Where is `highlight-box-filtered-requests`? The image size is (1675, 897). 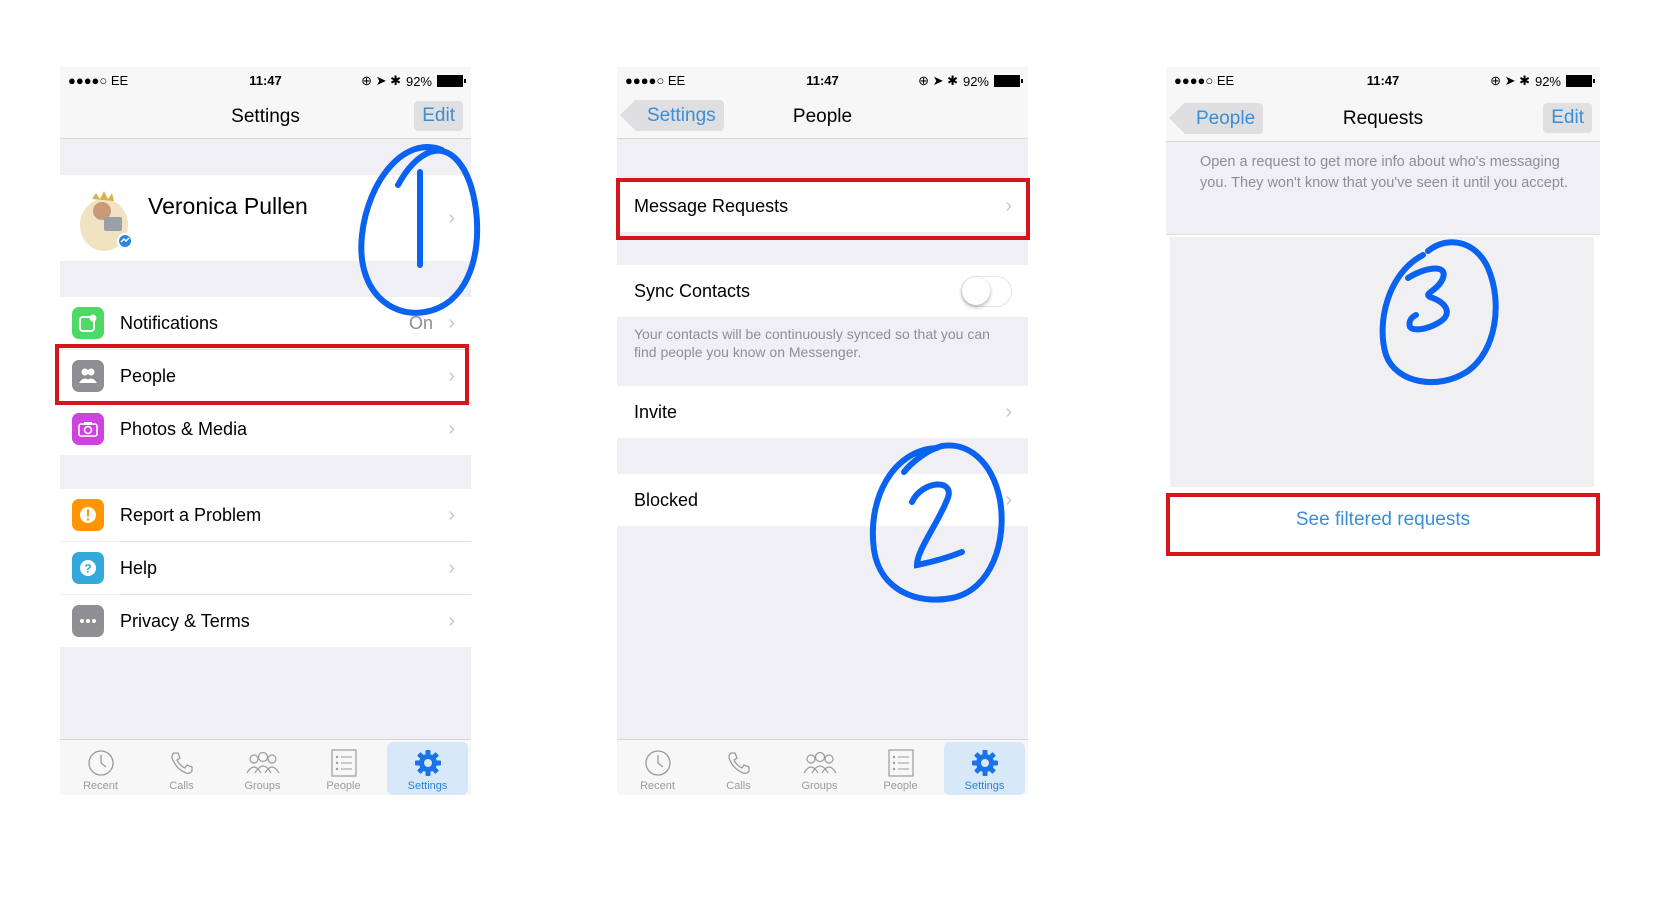 highlight-box-filtered-requests is located at coordinates (1383, 524).